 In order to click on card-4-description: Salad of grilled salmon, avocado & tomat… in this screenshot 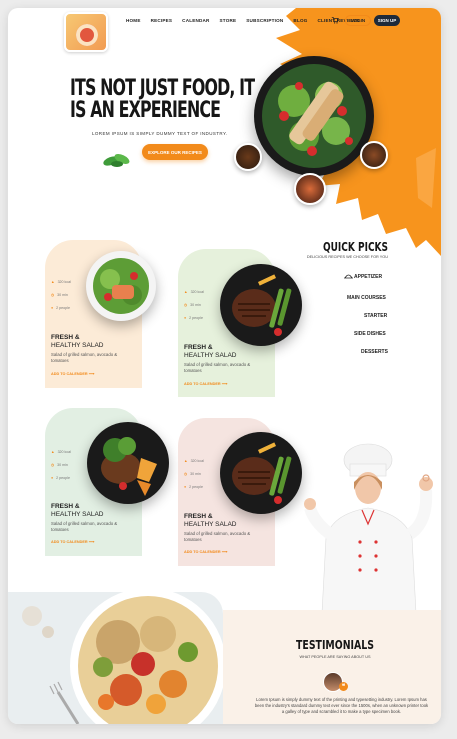, I will do `click(217, 536)`.